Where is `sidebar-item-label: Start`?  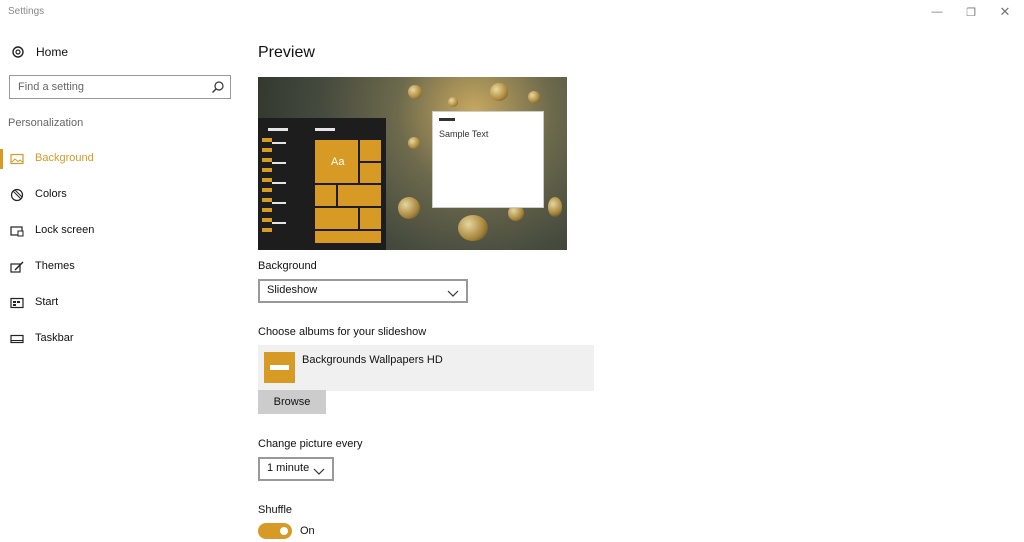
sidebar-item-label: Start is located at coordinates (47, 302).